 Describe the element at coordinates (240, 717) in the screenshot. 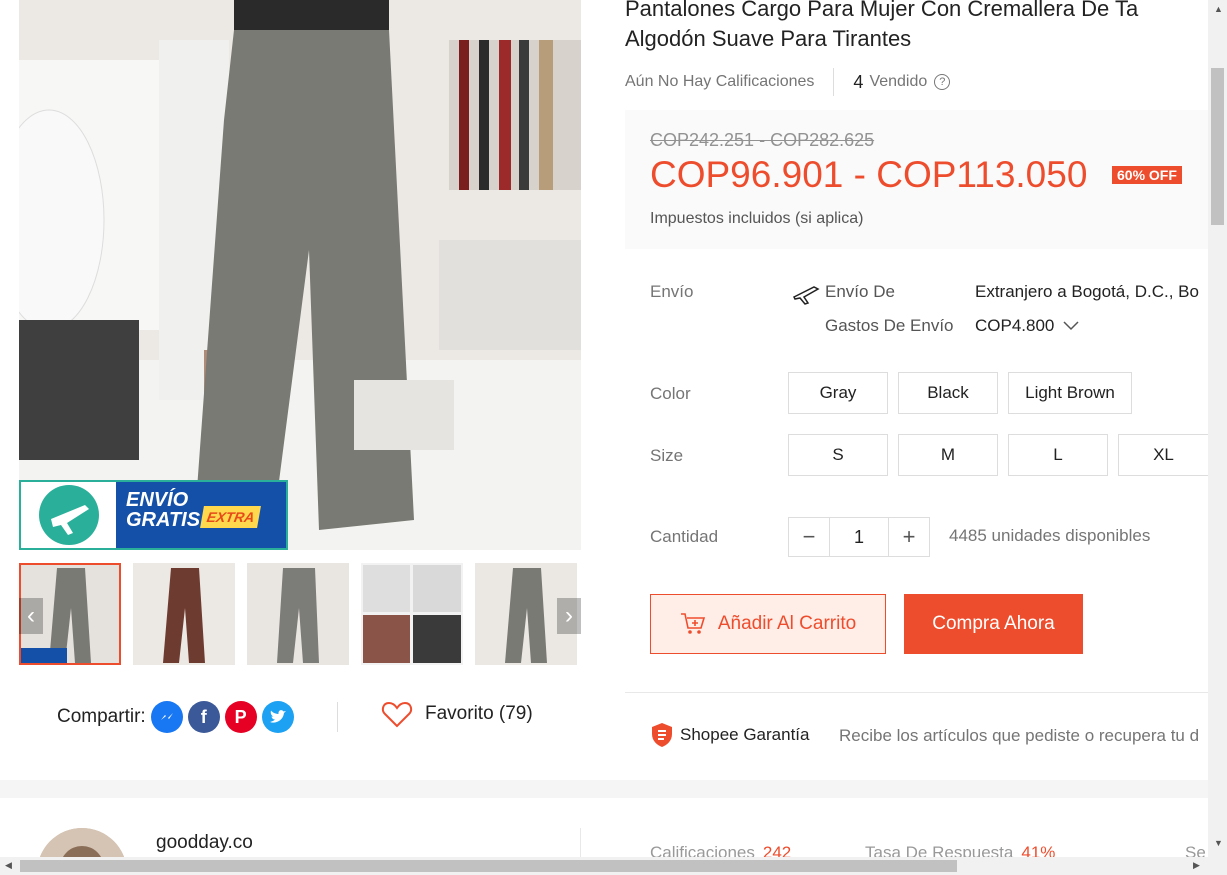

I see `pinterest-icon: P` at that location.